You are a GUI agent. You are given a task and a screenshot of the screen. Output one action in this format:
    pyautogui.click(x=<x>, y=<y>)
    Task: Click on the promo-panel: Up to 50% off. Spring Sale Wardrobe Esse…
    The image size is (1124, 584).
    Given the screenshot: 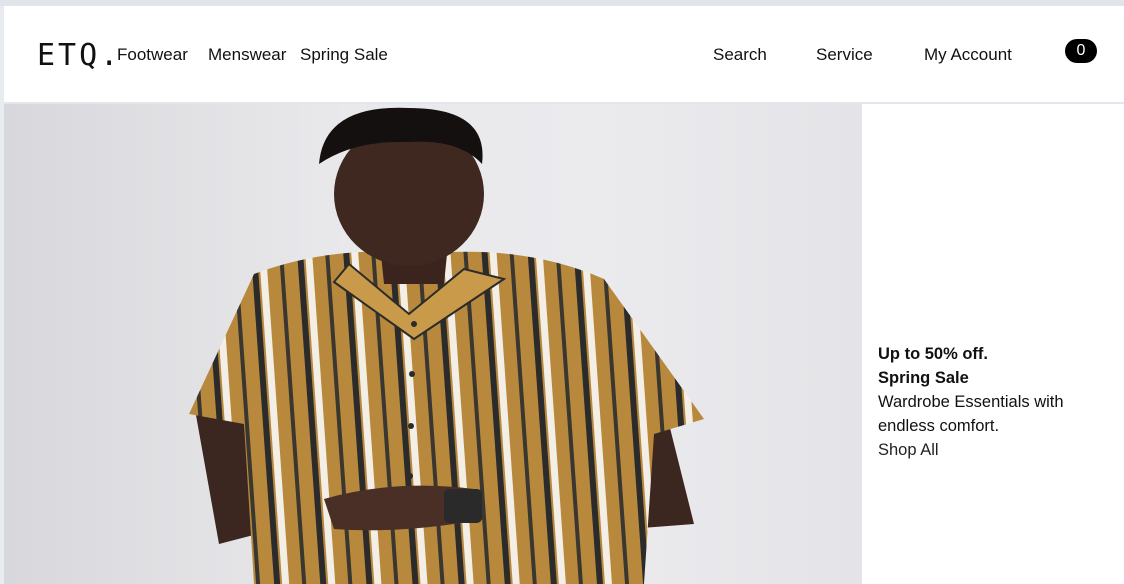 What is the action you would take?
    pyautogui.click(x=993, y=402)
    